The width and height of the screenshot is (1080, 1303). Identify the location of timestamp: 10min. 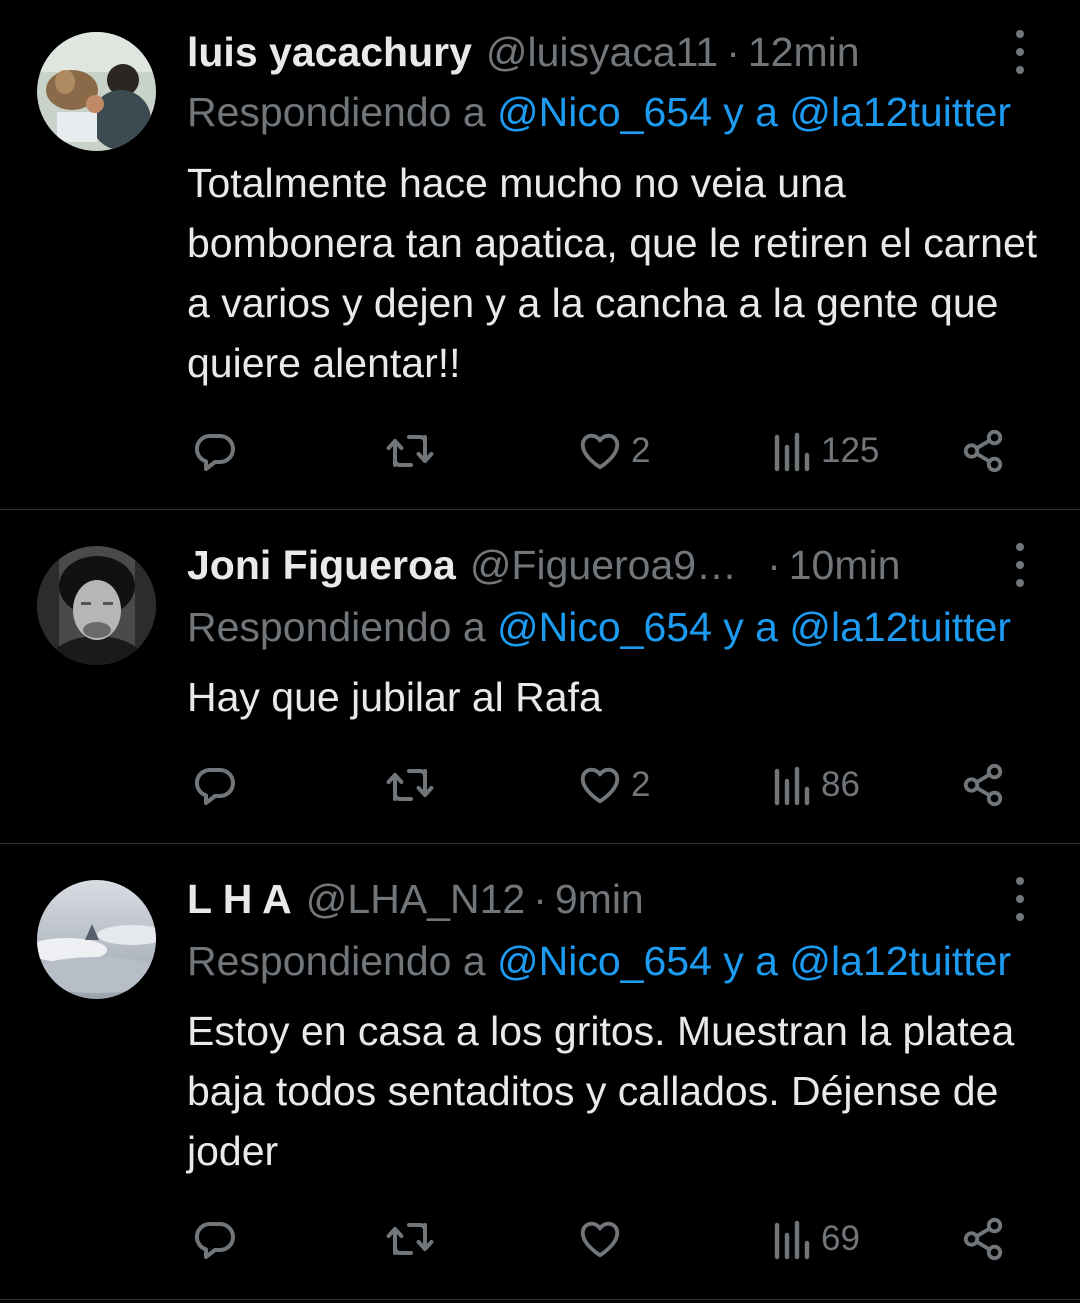
(845, 565).